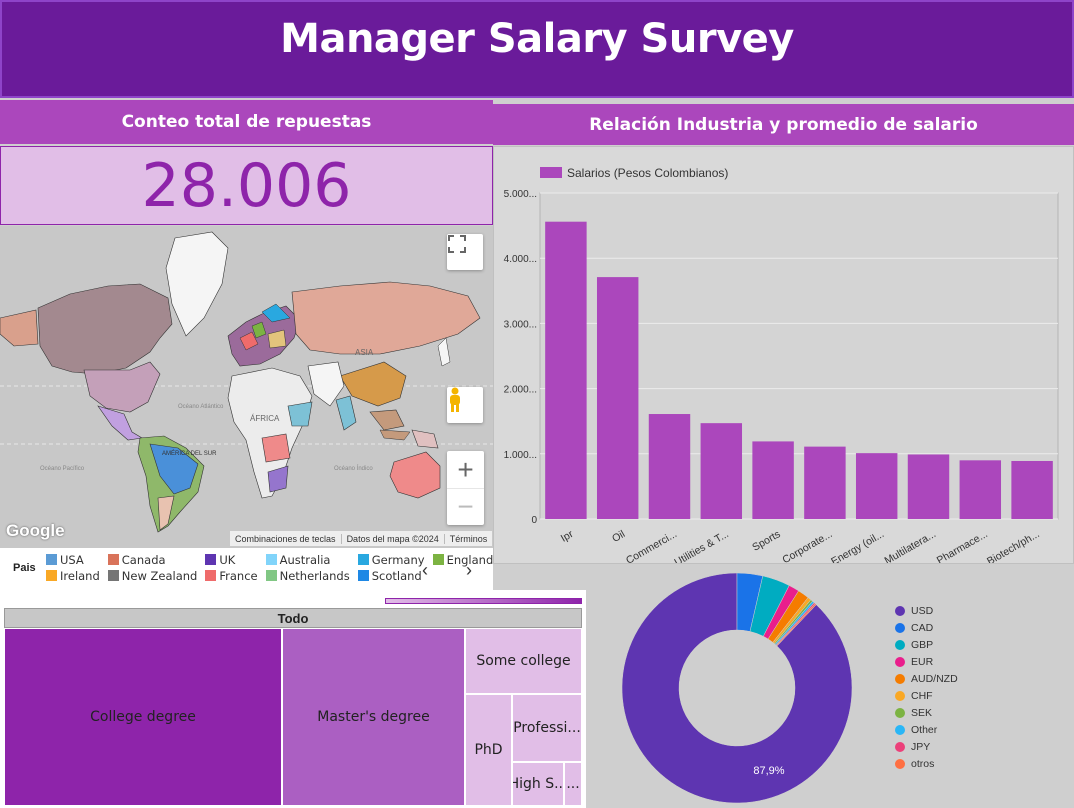 This screenshot has height=808, width=1074. What do you see at coordinates (62, 469) in the screenshot?
I see `label-pacific: Océano Pacífico` at bounding box center [62, 469].